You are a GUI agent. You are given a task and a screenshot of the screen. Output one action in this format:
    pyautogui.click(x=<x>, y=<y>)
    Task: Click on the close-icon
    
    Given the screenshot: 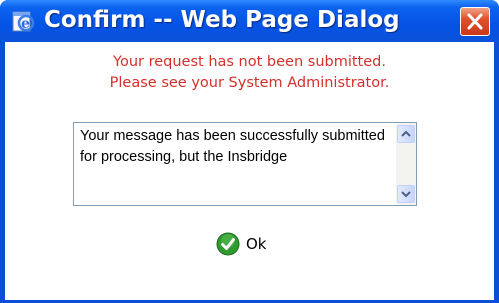 What is the action you would take?
    pyautogui.click(x=475, y=21)
    